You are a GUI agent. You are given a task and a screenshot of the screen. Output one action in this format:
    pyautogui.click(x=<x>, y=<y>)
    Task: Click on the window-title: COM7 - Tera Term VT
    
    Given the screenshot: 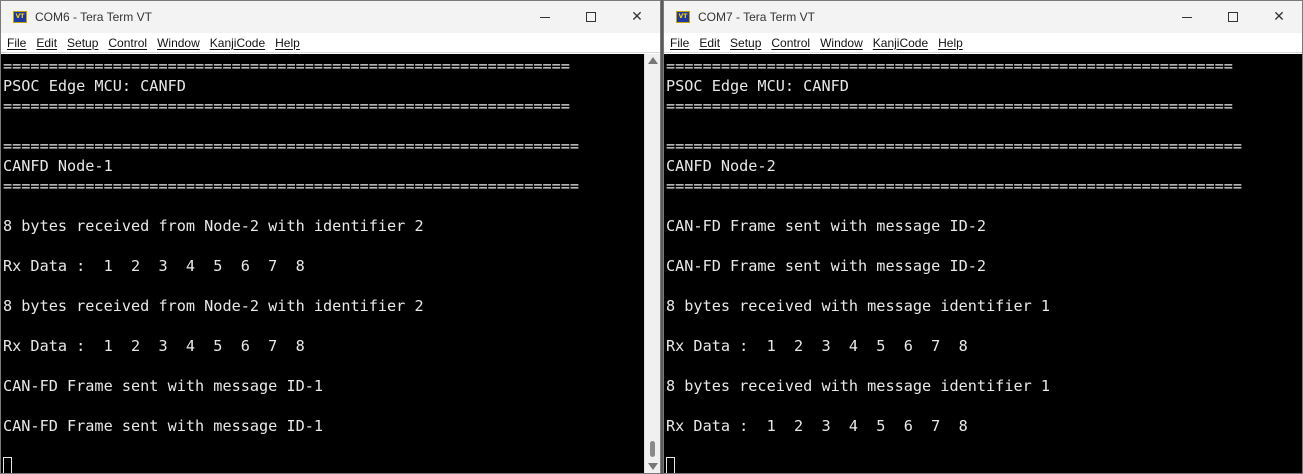 What is the action you would take?
    pyautogui.click(x=756, y=17)
    